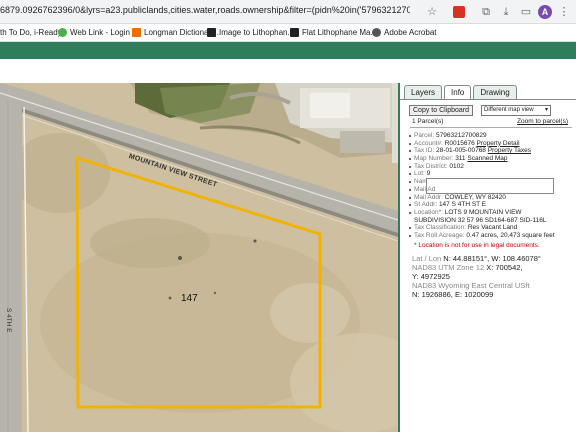 The height and width of the screenshot is (432, 576). I want to click on field-value: Res Vacant Land, so click(492, 228).